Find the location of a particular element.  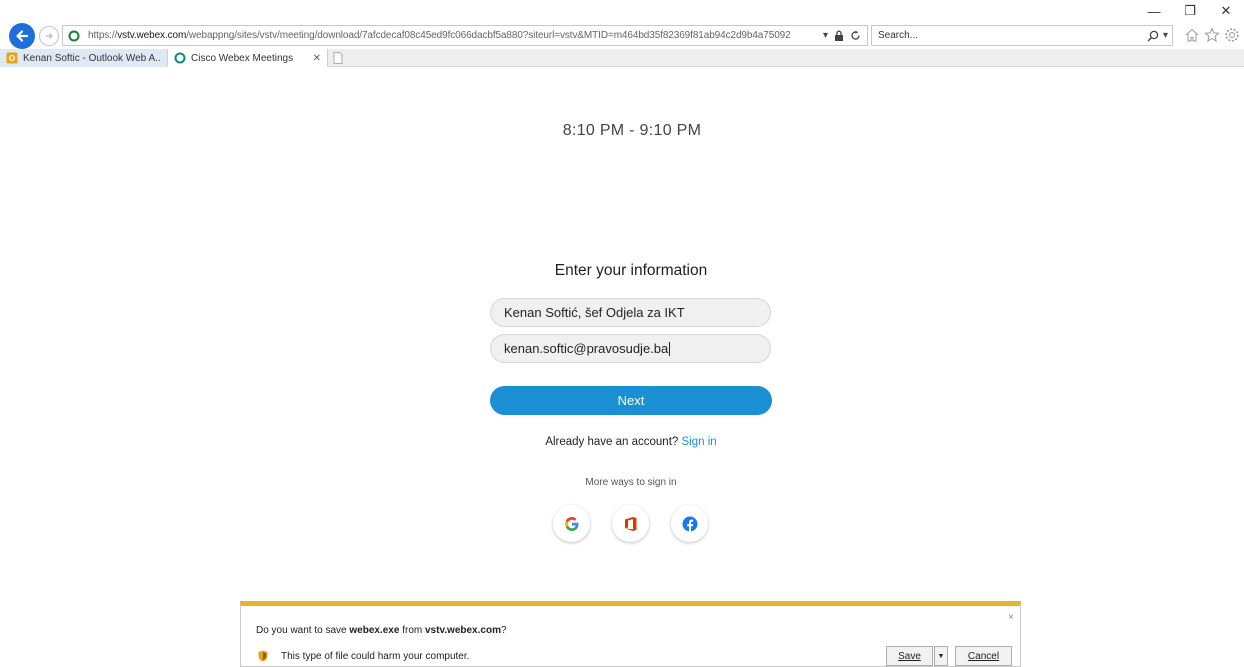

save-button: Save is located at coordinates (909, 656).